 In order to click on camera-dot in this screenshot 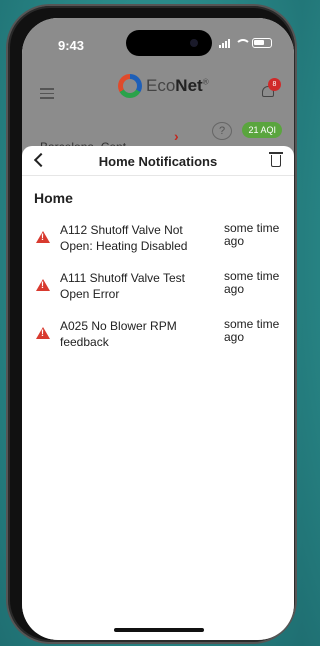, I will do `click(194, 43)`.